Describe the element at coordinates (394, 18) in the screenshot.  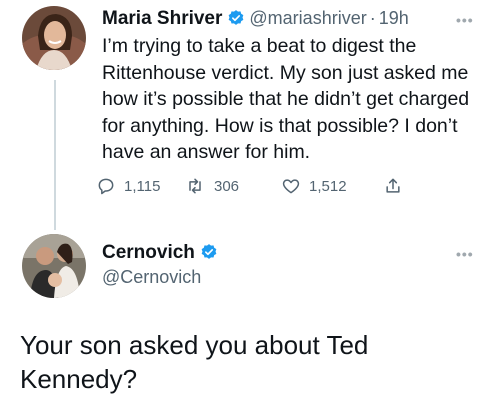
I see `tweet1-timestamp: 19h` at that location.